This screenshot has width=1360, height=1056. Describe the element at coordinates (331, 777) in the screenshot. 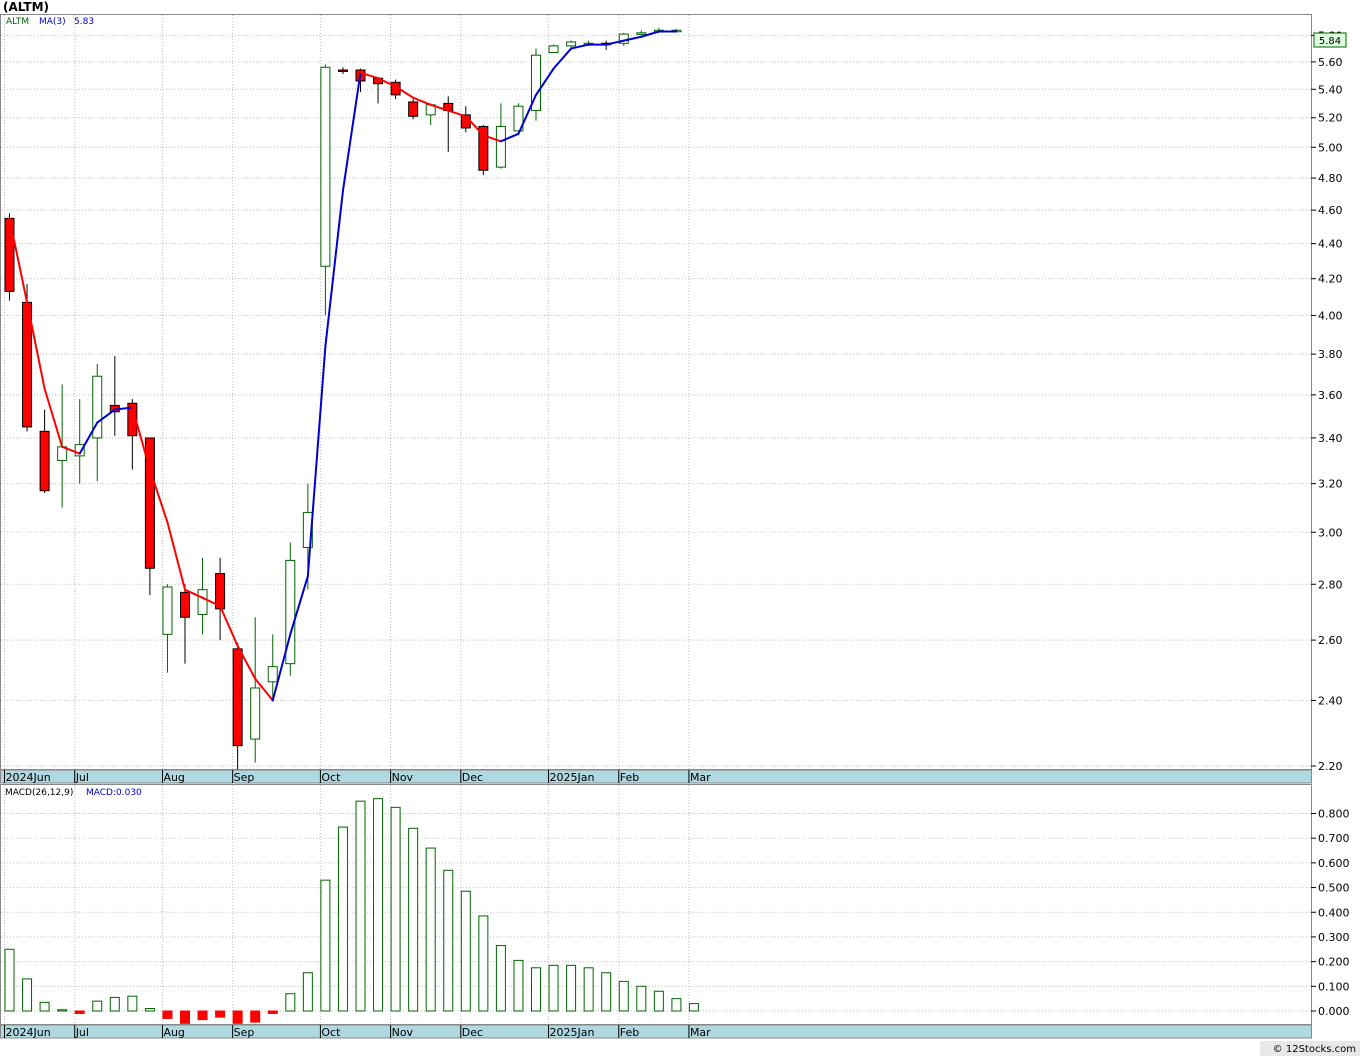

I see `date-label-top: Oct` at that location.